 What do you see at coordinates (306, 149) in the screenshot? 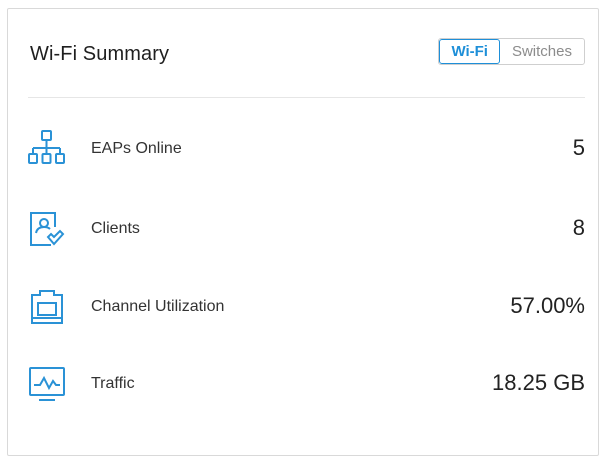
I see `metric-eaps-online: EAPs Online 5` at bounding box center [306, 149].